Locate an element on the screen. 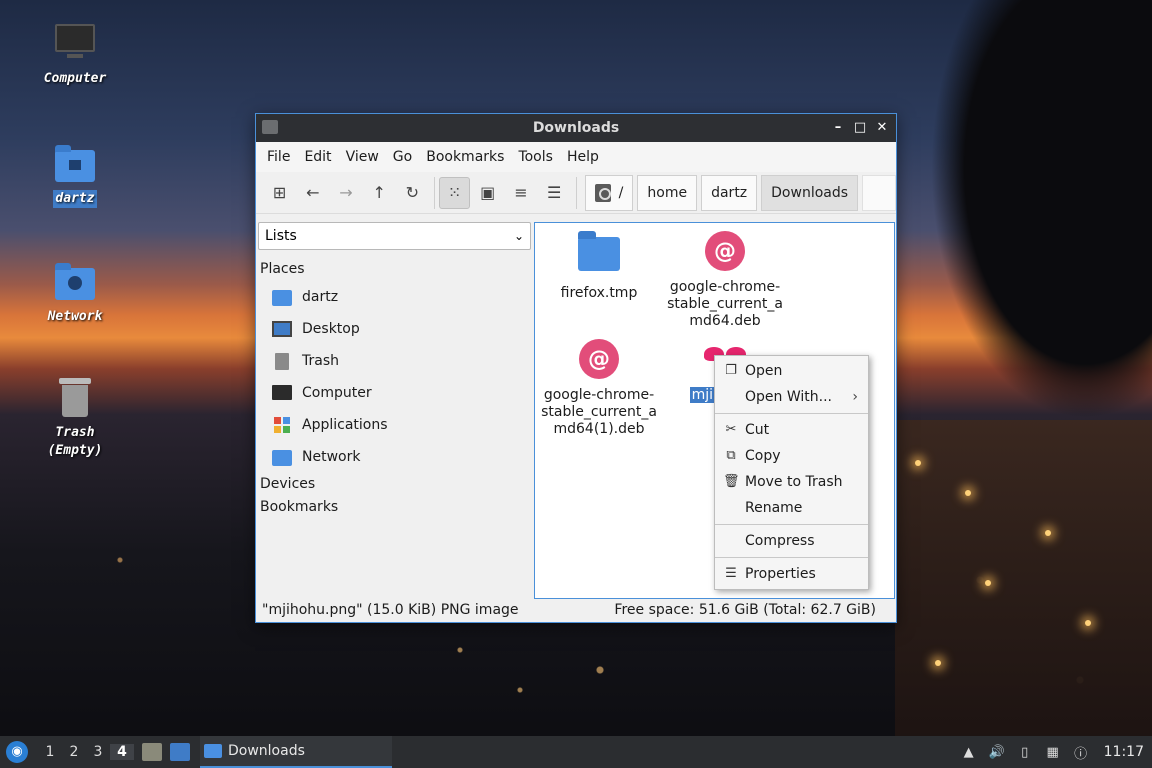 The width and height of the screenshot is (1152, 768). sidebar-item-label: dartz is located at coordinates (320, 297).